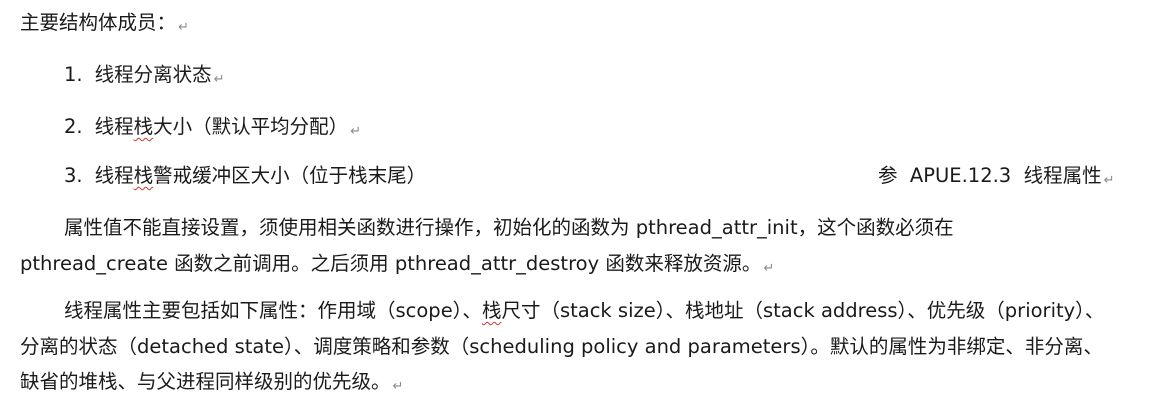 The height and width of the screenshot is (401, 1173). Describe the element at coordinates (104, 23) in the screenshot. I see `section-heading: 主要结构体成员： ↵` at that location.